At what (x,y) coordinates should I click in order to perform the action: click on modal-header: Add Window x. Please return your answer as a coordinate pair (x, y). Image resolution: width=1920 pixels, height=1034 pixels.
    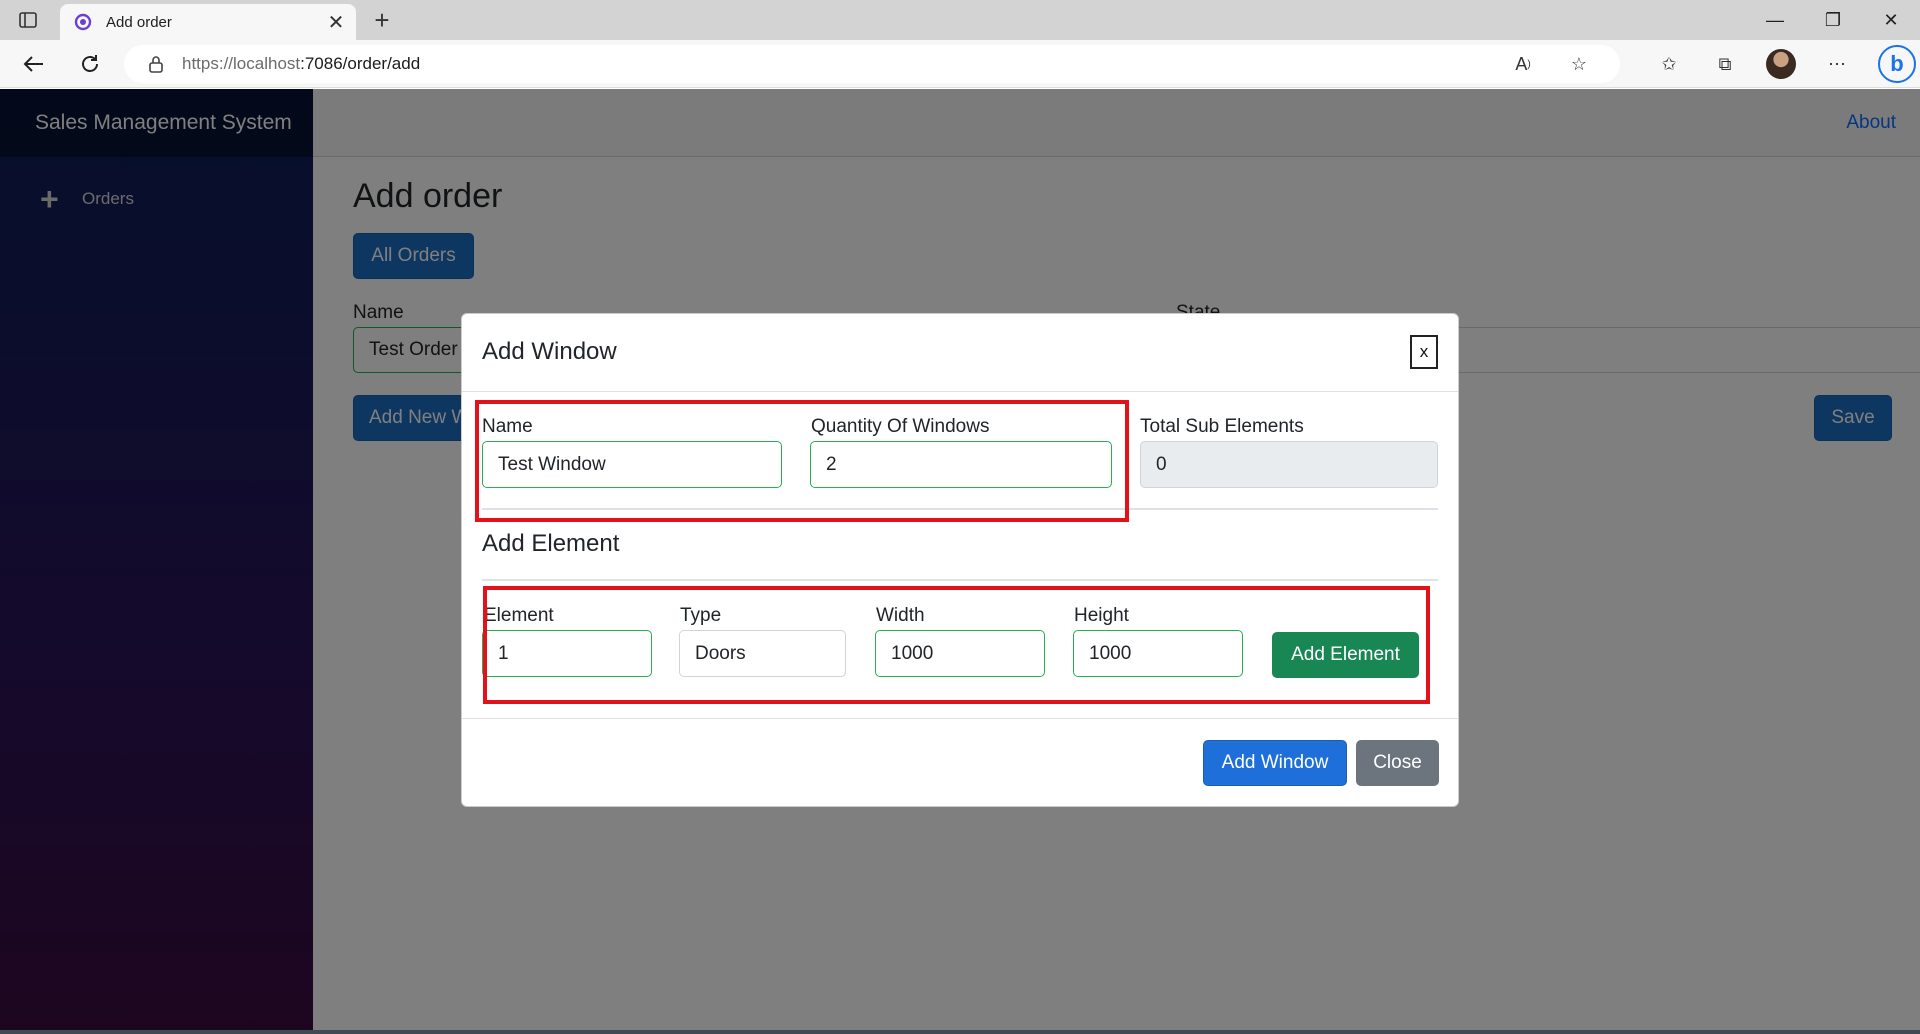
    Looking at the image, I should click on (960, 353).